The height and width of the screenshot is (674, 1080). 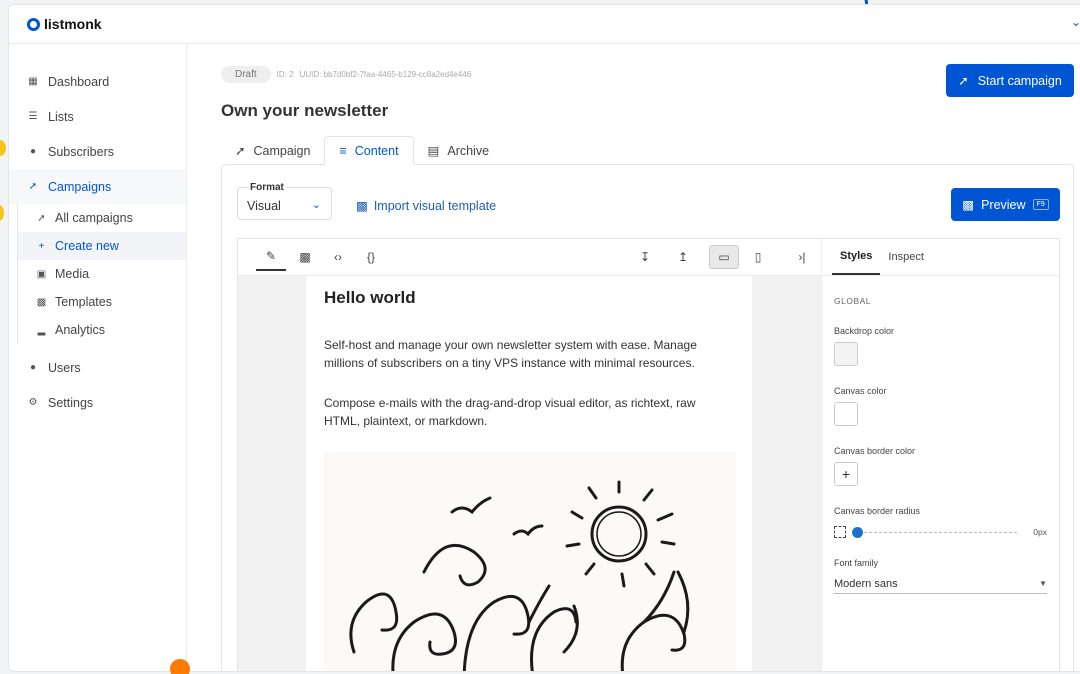 I want to click on add-color-button: +, so click(x=846, y=474).